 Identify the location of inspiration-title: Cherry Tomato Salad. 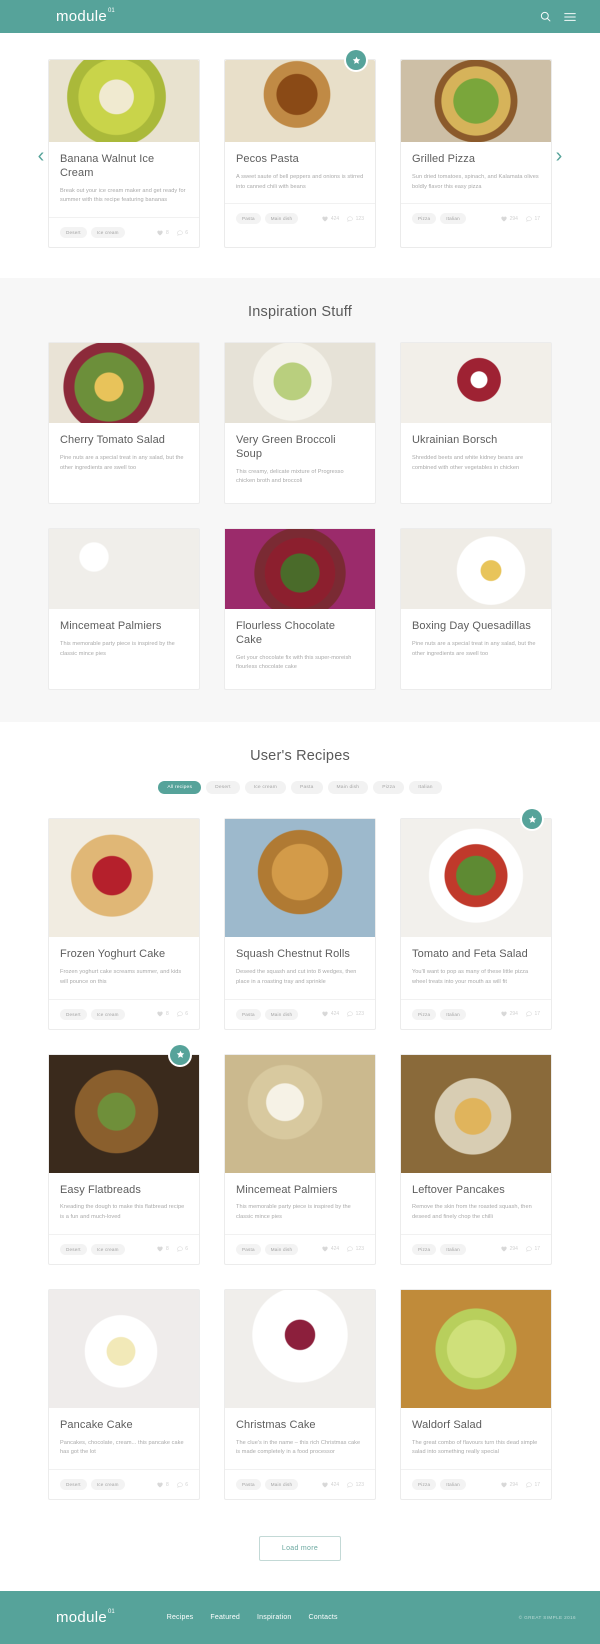
(113, 440).